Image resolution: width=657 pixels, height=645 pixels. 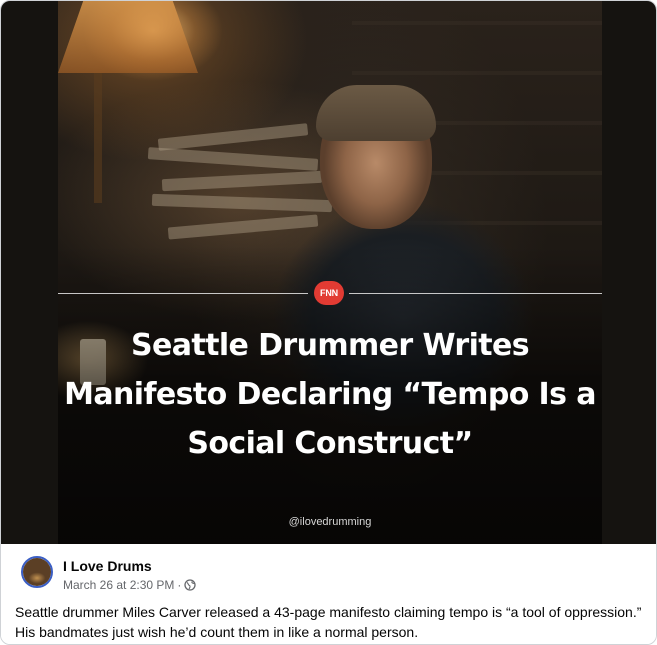 What do you see at coordinates (183, 293) in the screenshot?
I see `divider-left` at bounding box center [183, 293].